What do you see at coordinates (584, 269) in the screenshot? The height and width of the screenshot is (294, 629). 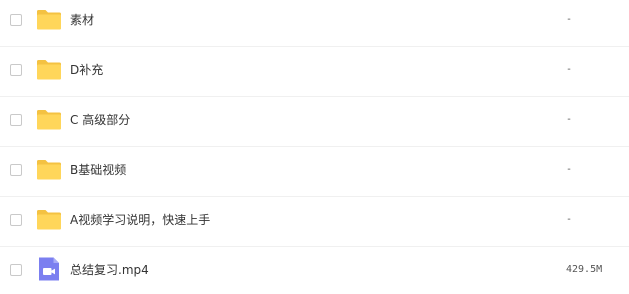 I see `file-size: 429.5M` at bounding box center [584, 269].